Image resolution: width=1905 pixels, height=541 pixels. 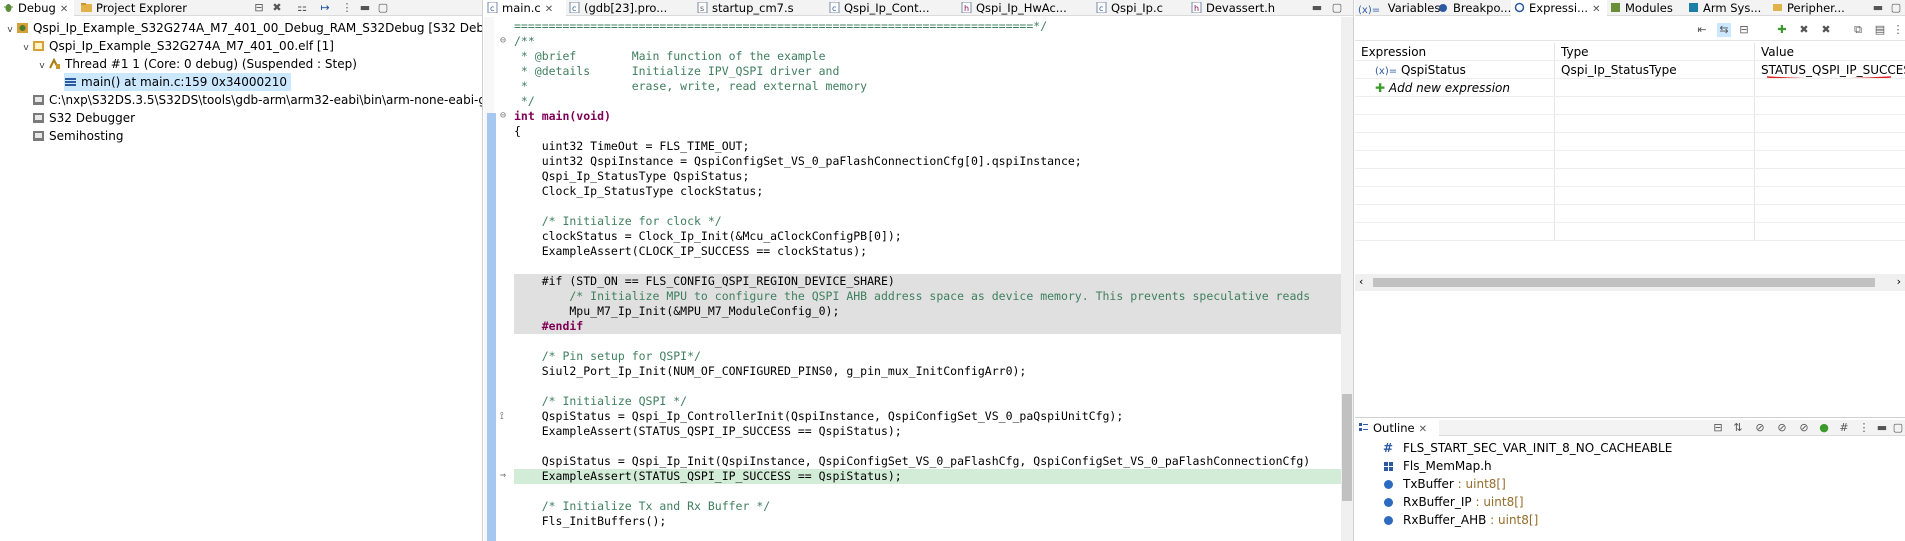 I want to click on column-header-type: Type, so click(x=1655, y=51).